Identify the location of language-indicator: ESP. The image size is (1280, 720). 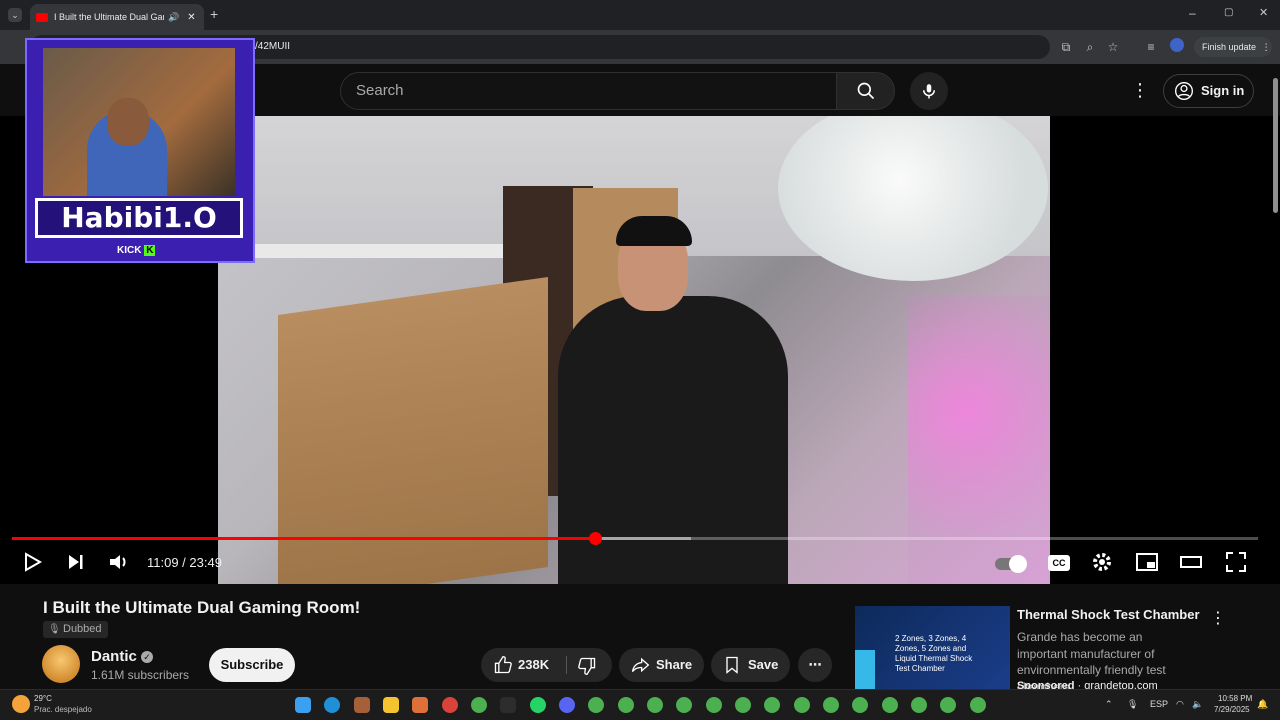
(1159, 704).